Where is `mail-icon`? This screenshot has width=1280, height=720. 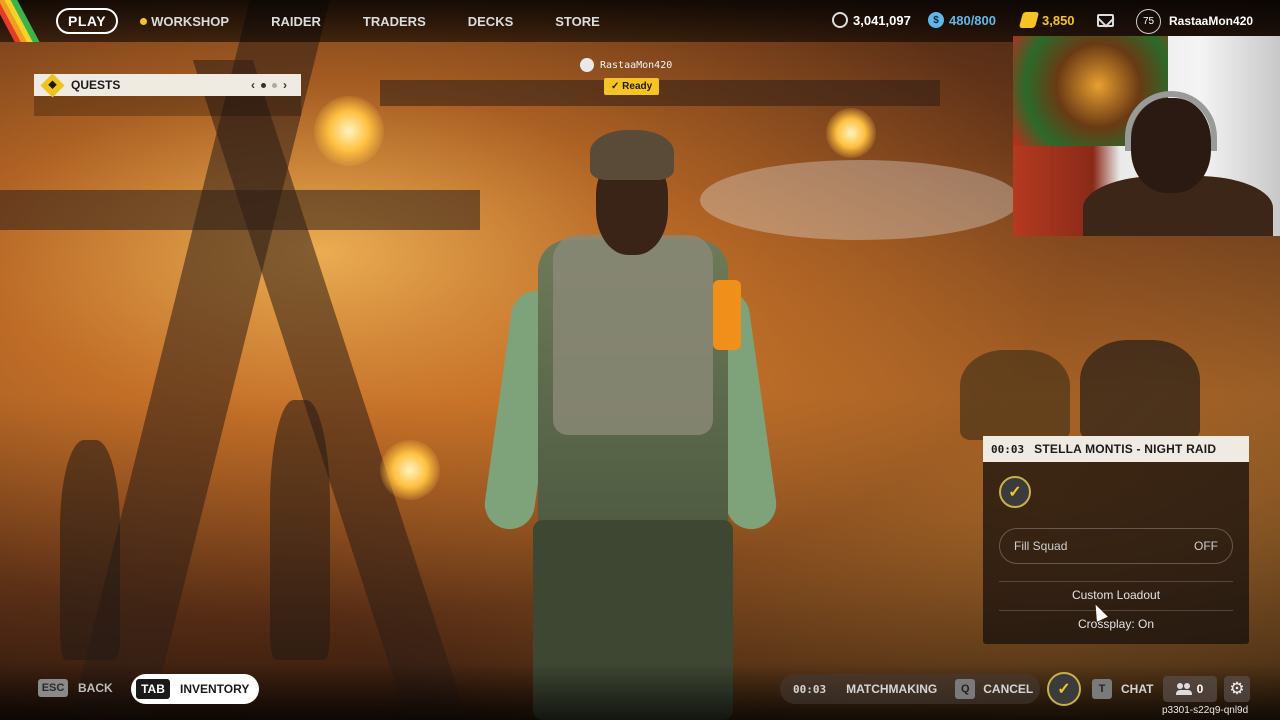 mail-icon is located at coordinates (1105, 20).